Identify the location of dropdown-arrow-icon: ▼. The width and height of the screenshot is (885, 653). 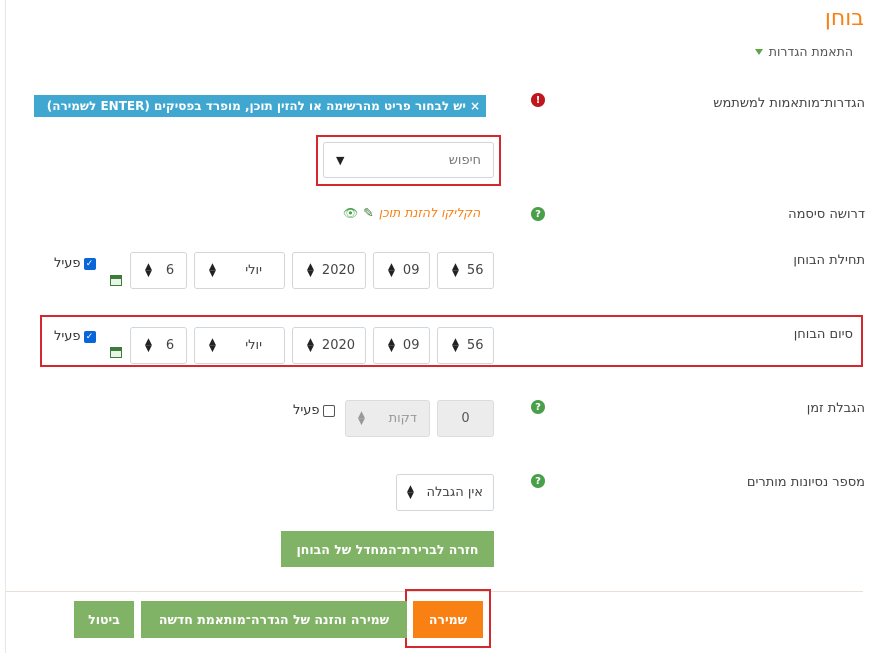
(340, 160).